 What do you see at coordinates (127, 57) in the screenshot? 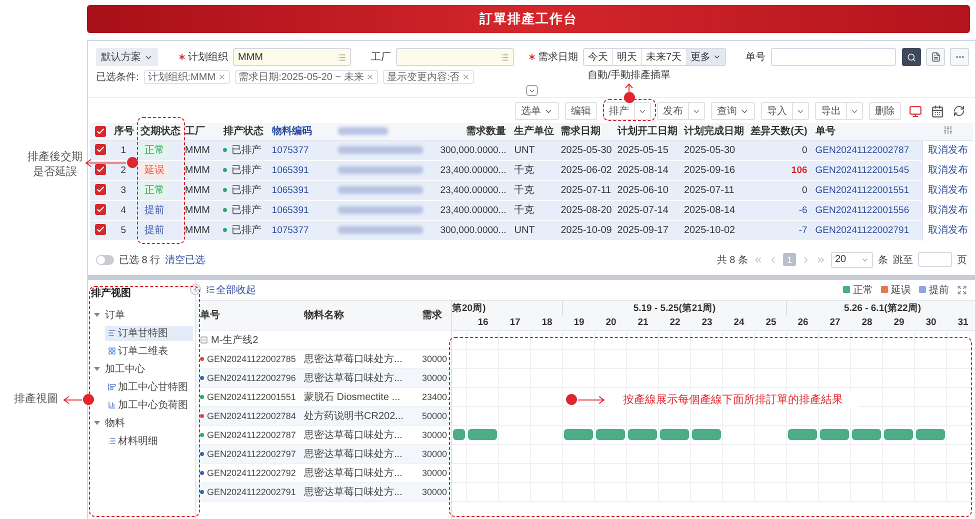
I see `scheme-dropdown: 默认方案` at bounding box center [127, 57].